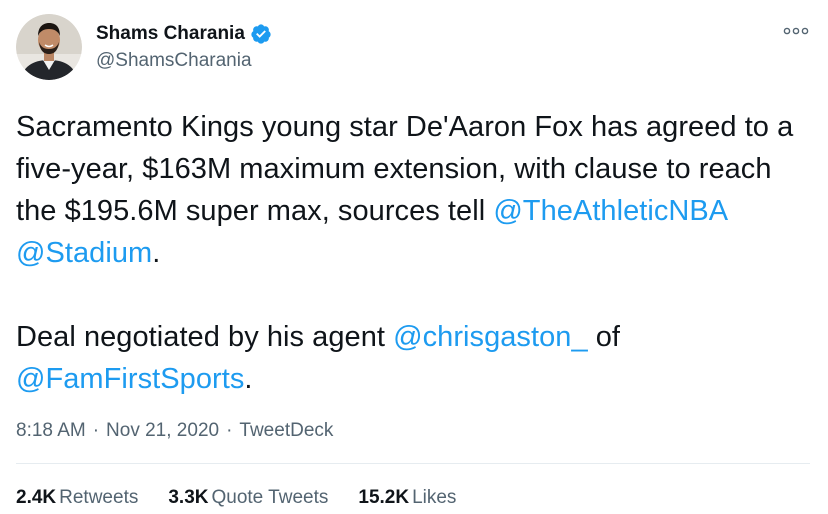 This screenshot has width=828, height=514. I want to click on tweet-header: Shams Charania @ShamsCharania, so click(144, 47).